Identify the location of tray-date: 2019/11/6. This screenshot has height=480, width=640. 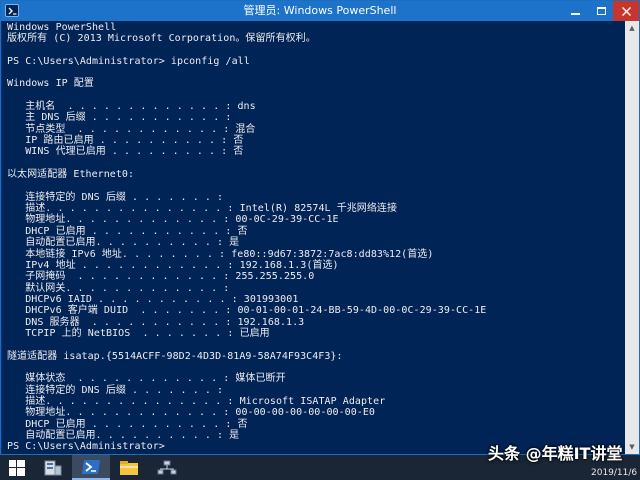
(614, 473).